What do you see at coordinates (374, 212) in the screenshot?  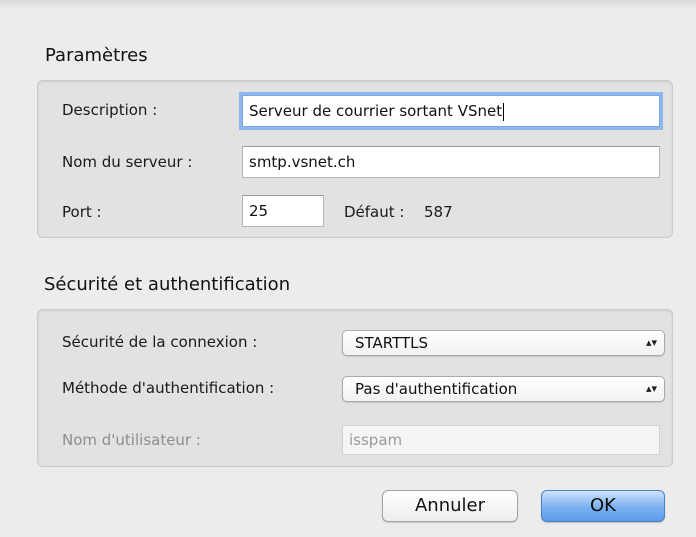 I see `default-port-label: Défaut :` at bounding box center [374, 212].